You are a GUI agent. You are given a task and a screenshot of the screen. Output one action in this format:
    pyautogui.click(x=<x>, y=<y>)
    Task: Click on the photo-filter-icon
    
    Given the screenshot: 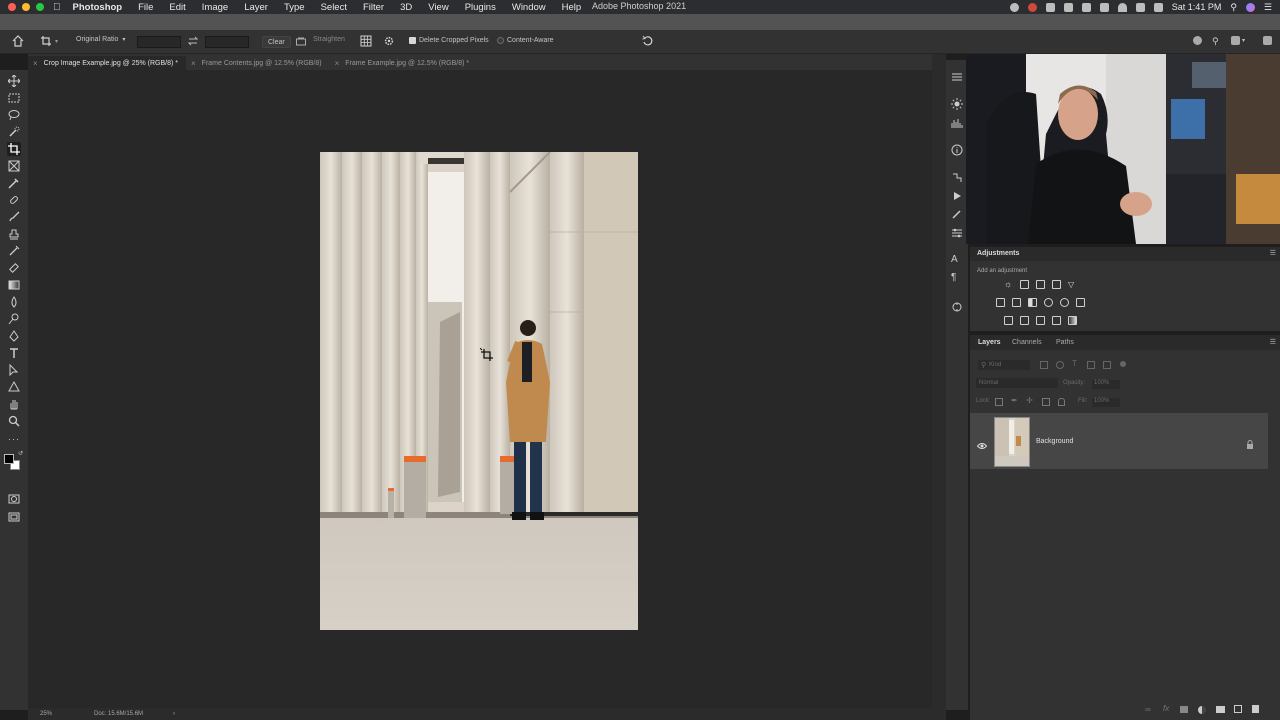 What is the action you would take?
    pyautogui.click(x=1048, y=302)
    